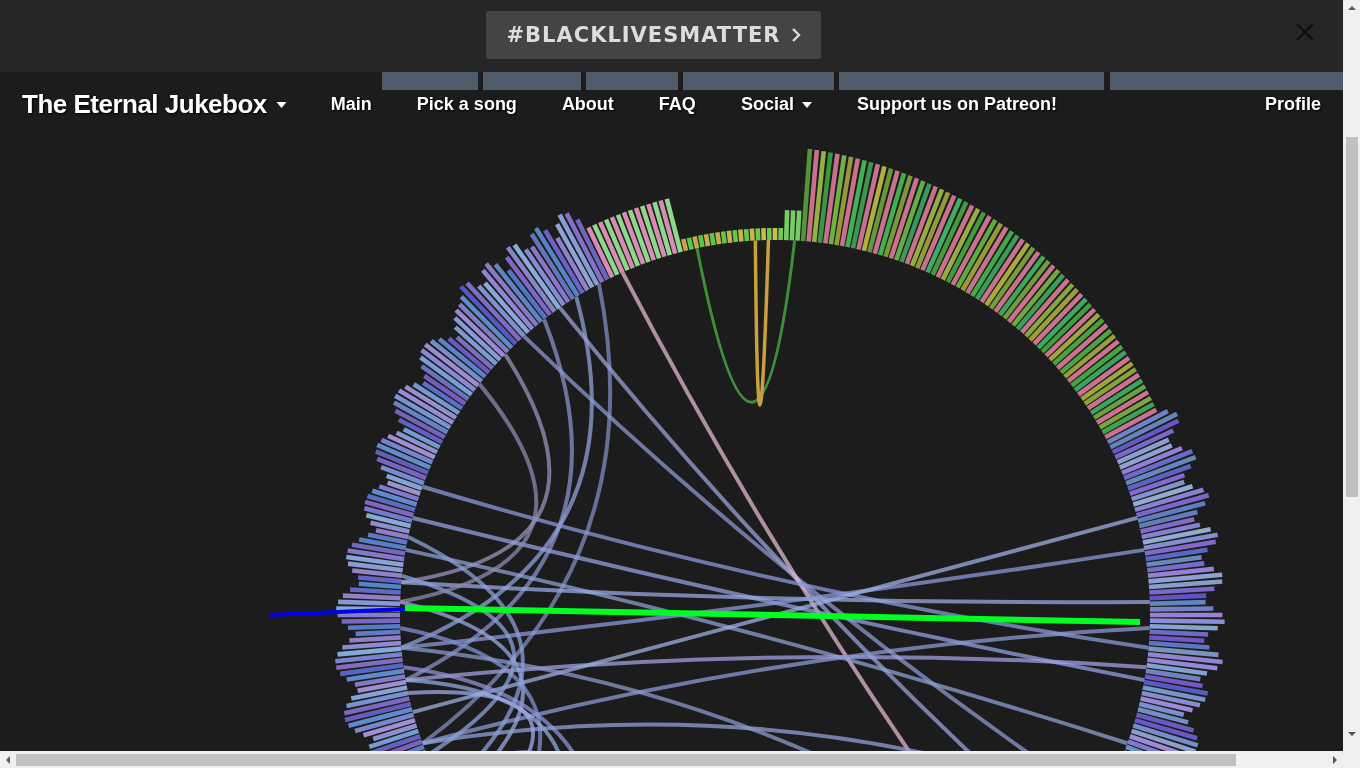 The height and width of the screenshot is (768, 1360). Describe the element at coordinates (154, 104) in the screenshot. I see `brand-link: The Eternal Jukebox` at that location.